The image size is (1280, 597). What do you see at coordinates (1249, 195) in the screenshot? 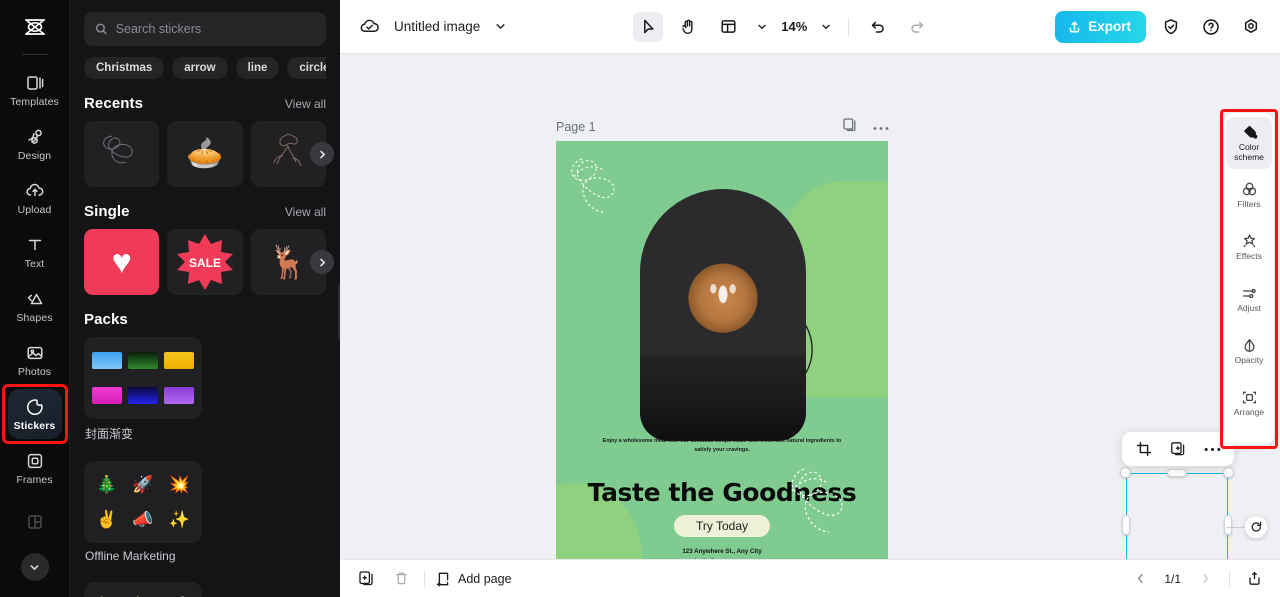
I see `tool-filters: Filters` at bounding box center [1249, 195].